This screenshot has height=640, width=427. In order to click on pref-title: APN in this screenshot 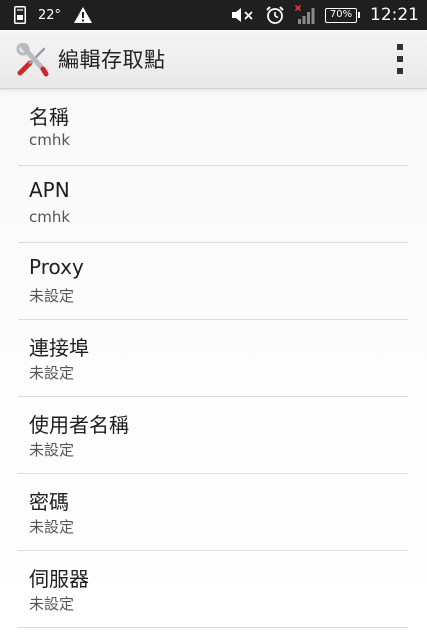, I will do `click(49, 190)`.